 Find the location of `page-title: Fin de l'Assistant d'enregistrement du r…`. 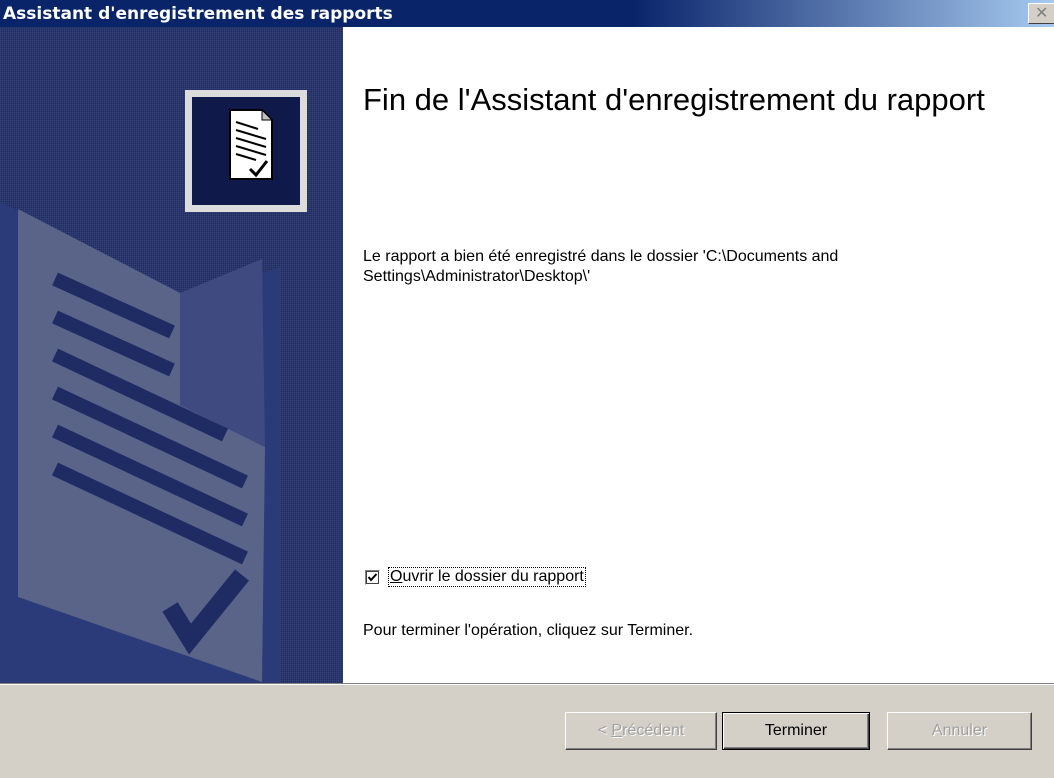

page-title: Fin de l'Assistant d'enregistrement du r… is located at coordinates (674, 99).